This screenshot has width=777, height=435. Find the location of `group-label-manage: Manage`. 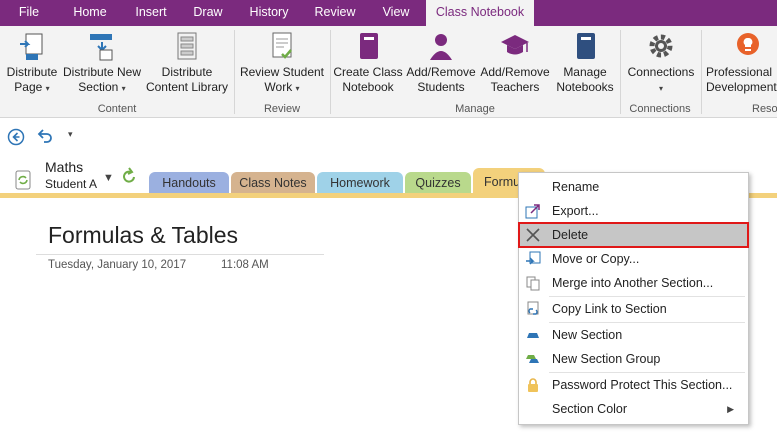

group-label-manage: Manage is located at coordinates (475, 109).